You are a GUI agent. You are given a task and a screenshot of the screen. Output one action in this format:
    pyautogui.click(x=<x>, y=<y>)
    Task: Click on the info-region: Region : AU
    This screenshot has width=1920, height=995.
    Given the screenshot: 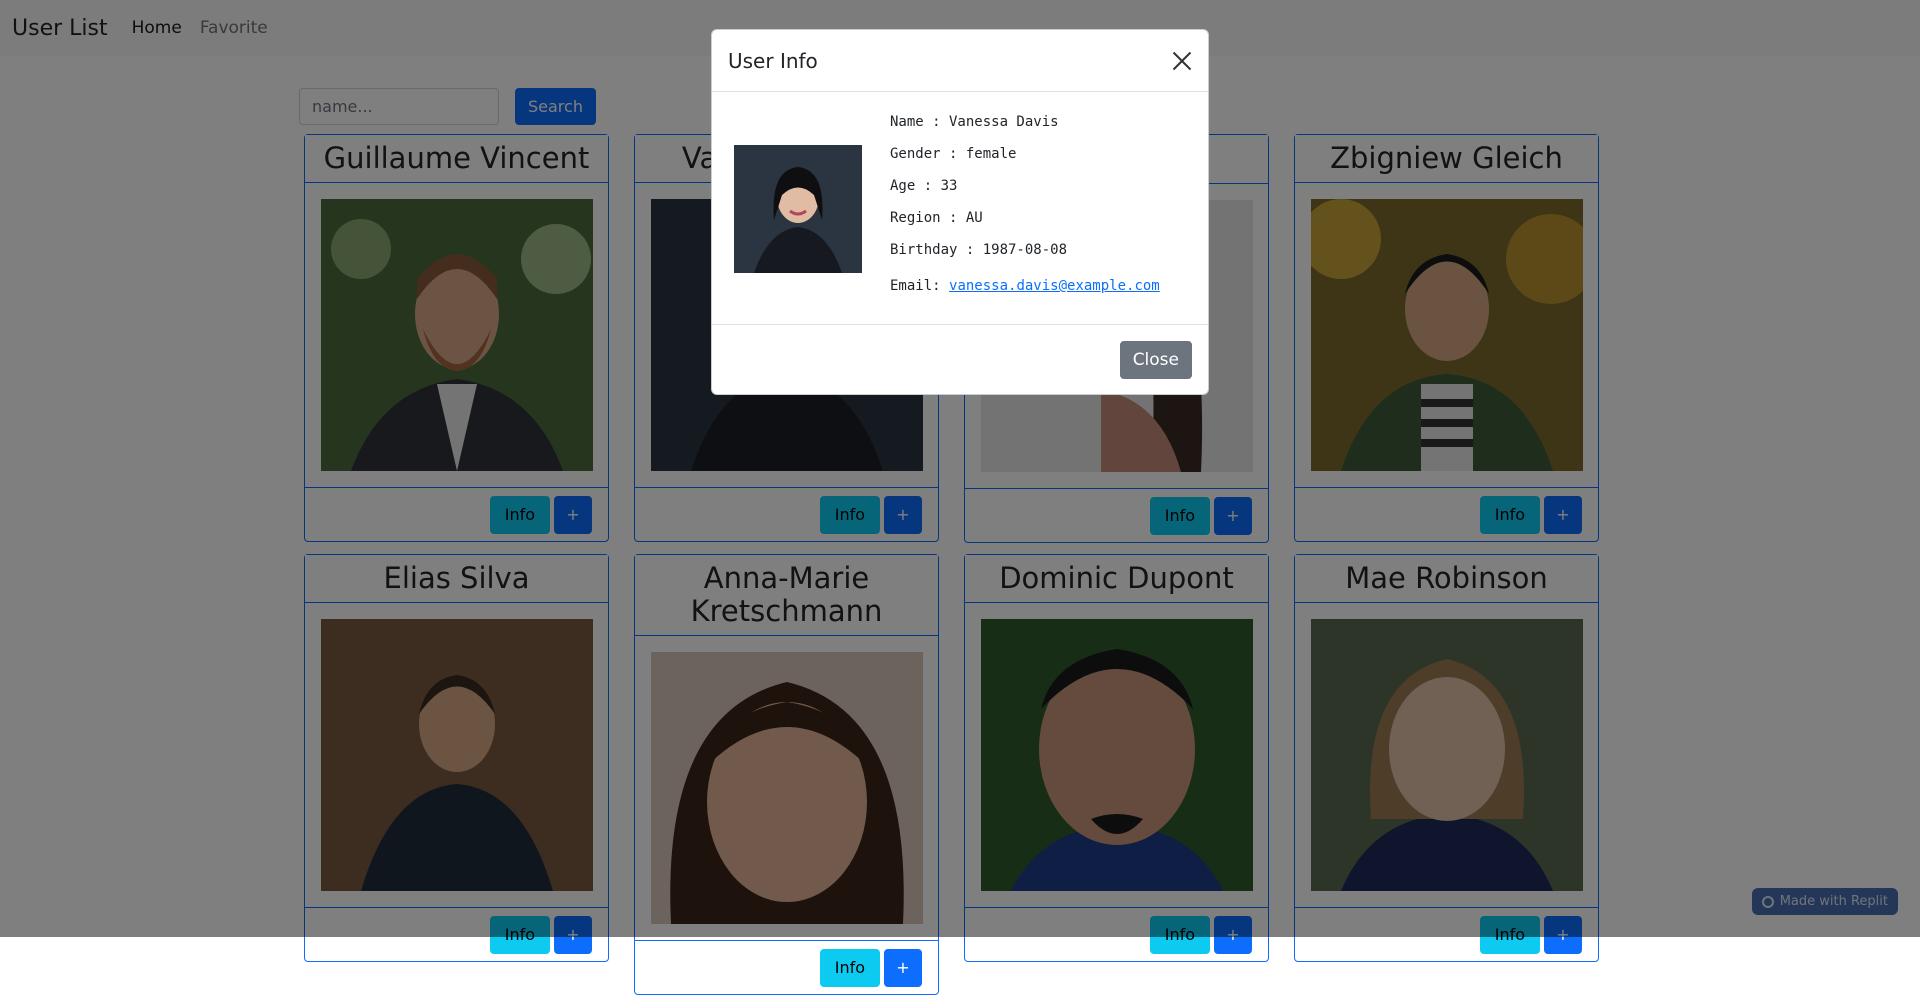 What is the action you would take?
    pyautogui.click(x=936, y=218)
    